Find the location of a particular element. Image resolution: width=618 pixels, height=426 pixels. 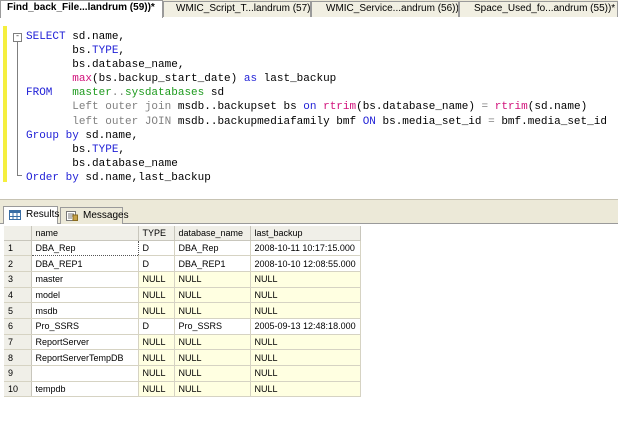

table-row: 10 tempdb NULL NULL NULL is located at coordinates (182, 389).